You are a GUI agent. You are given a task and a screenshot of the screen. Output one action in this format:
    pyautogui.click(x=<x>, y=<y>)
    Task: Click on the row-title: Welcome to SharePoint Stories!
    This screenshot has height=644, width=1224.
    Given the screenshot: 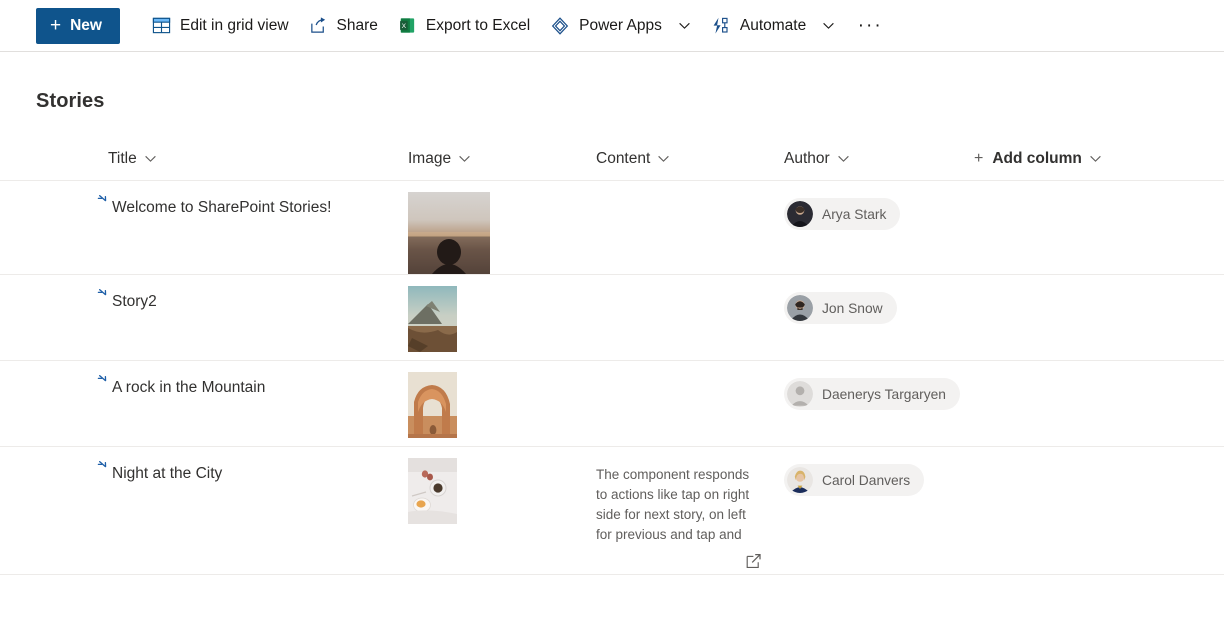 What is the action you would take?
    pyautogui.click(x=221, y=208)
    